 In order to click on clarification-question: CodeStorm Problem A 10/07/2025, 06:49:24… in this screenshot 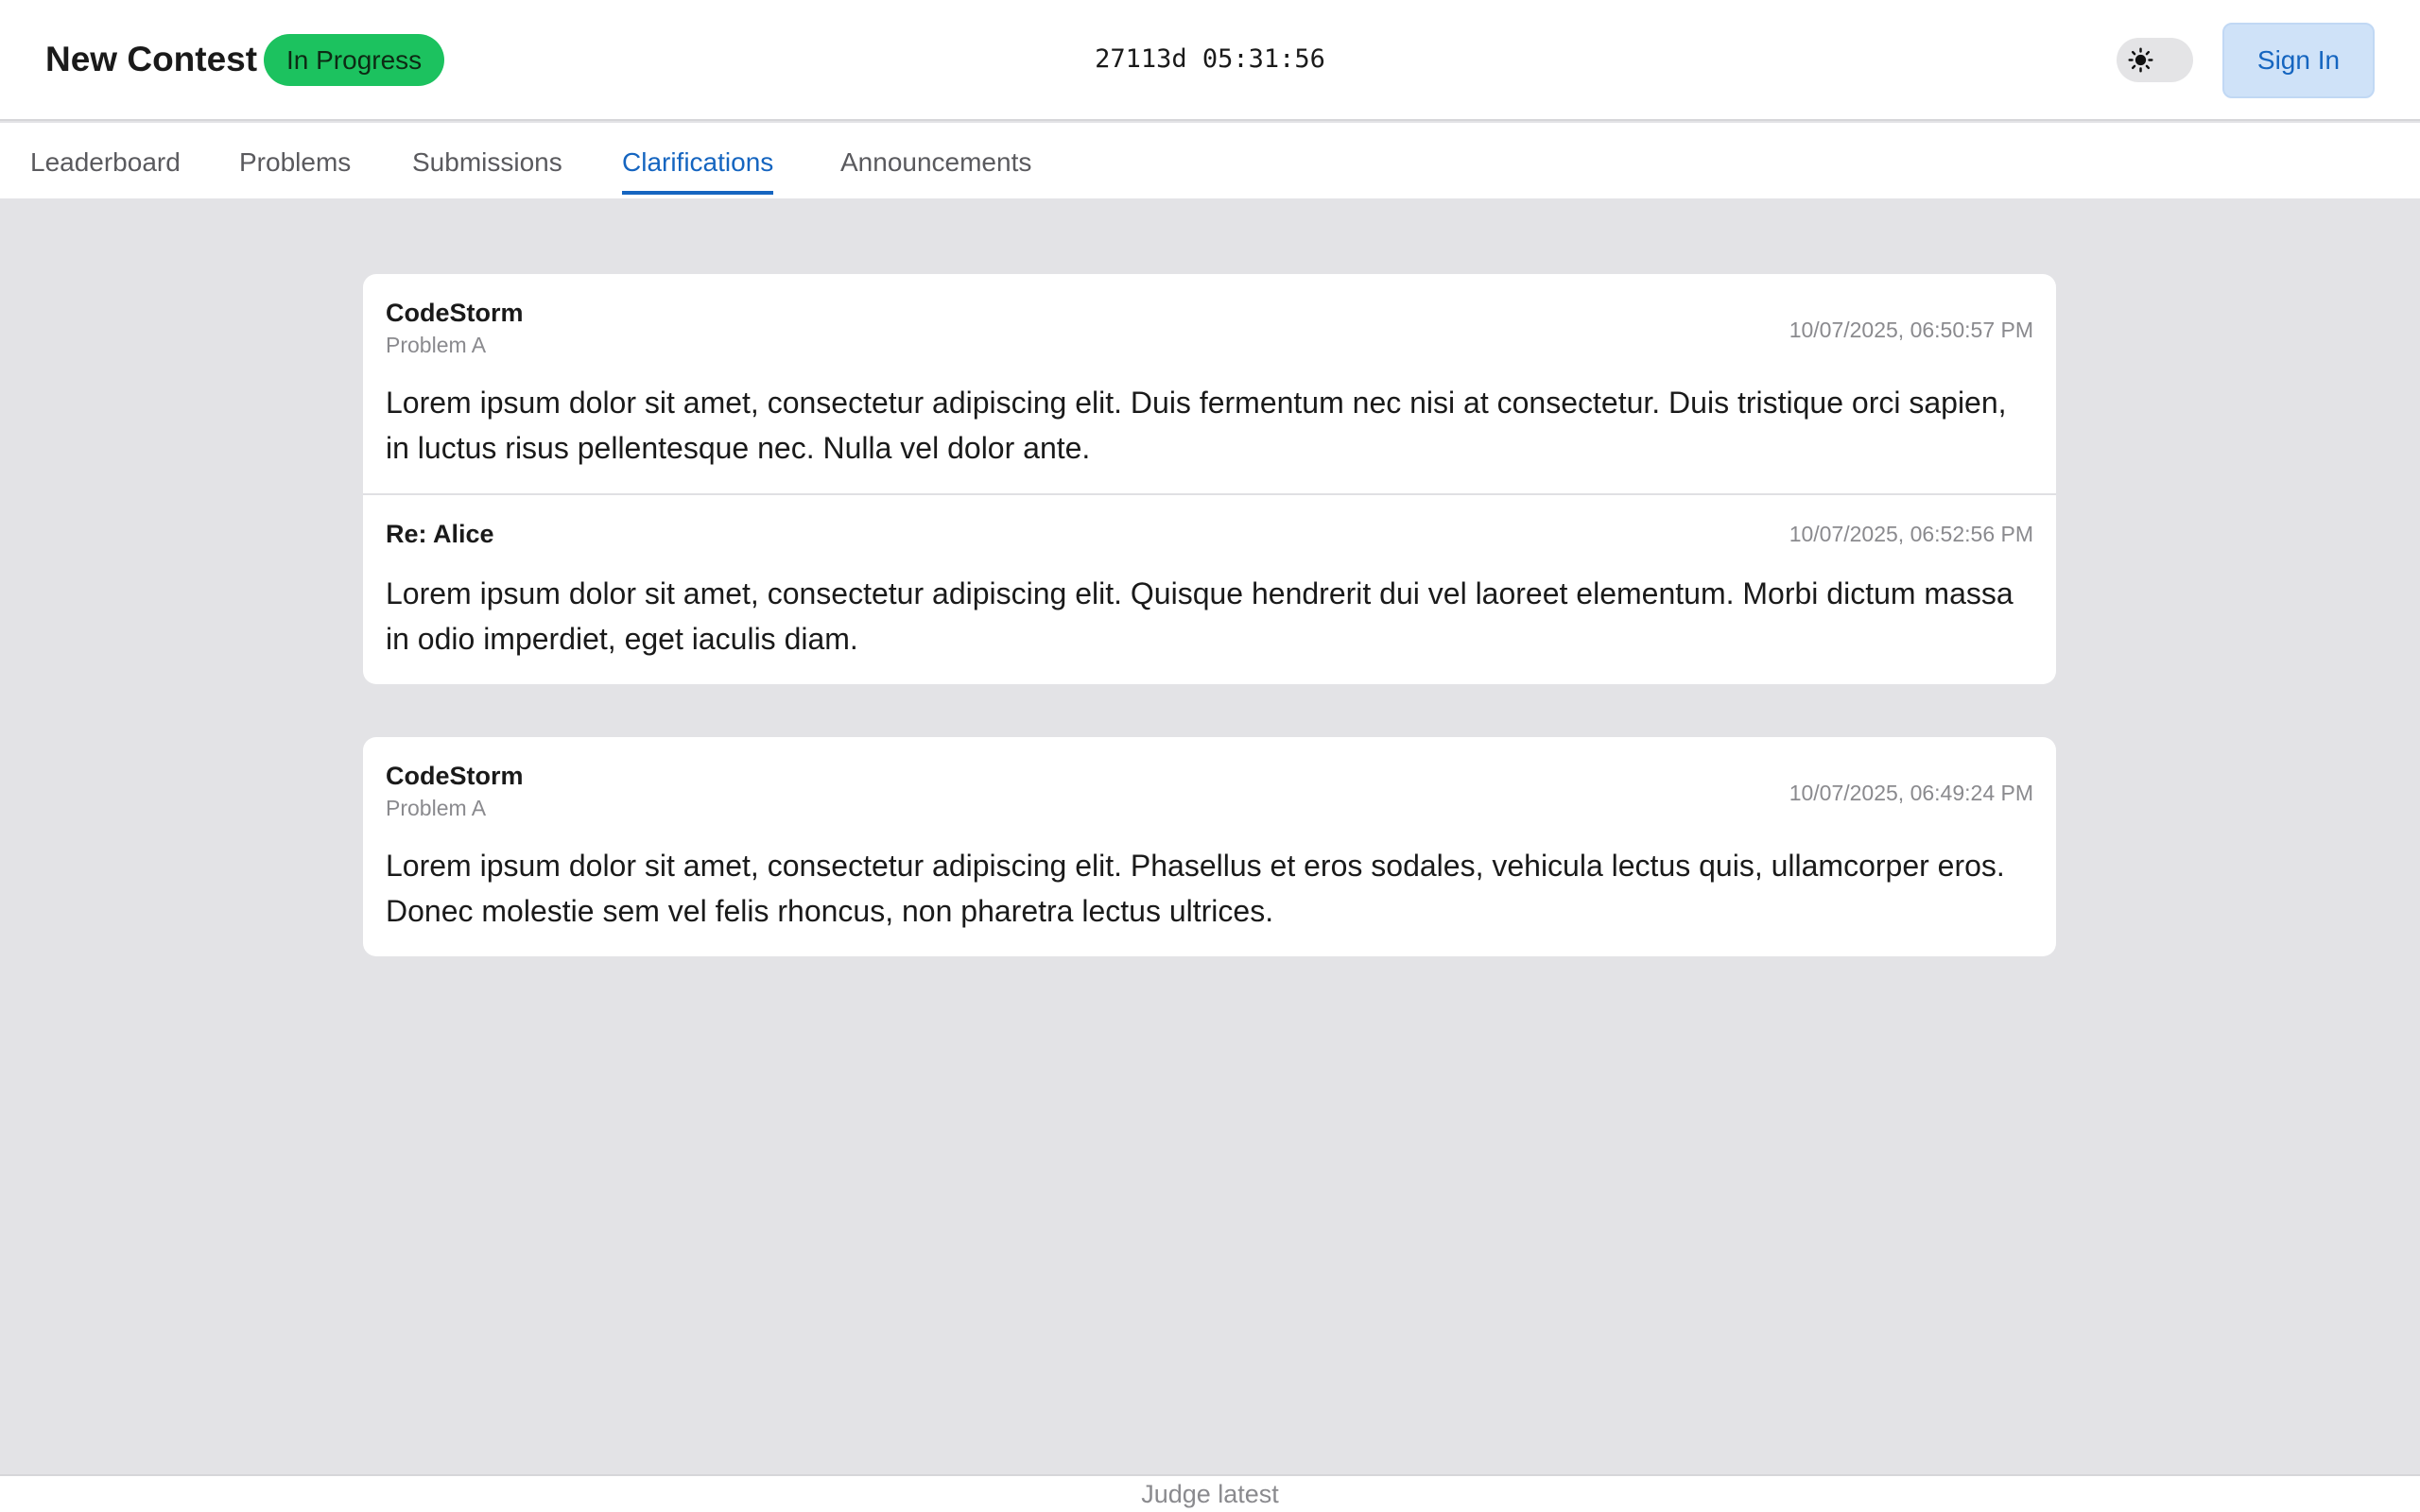, I will do `click(1210, 846)`.